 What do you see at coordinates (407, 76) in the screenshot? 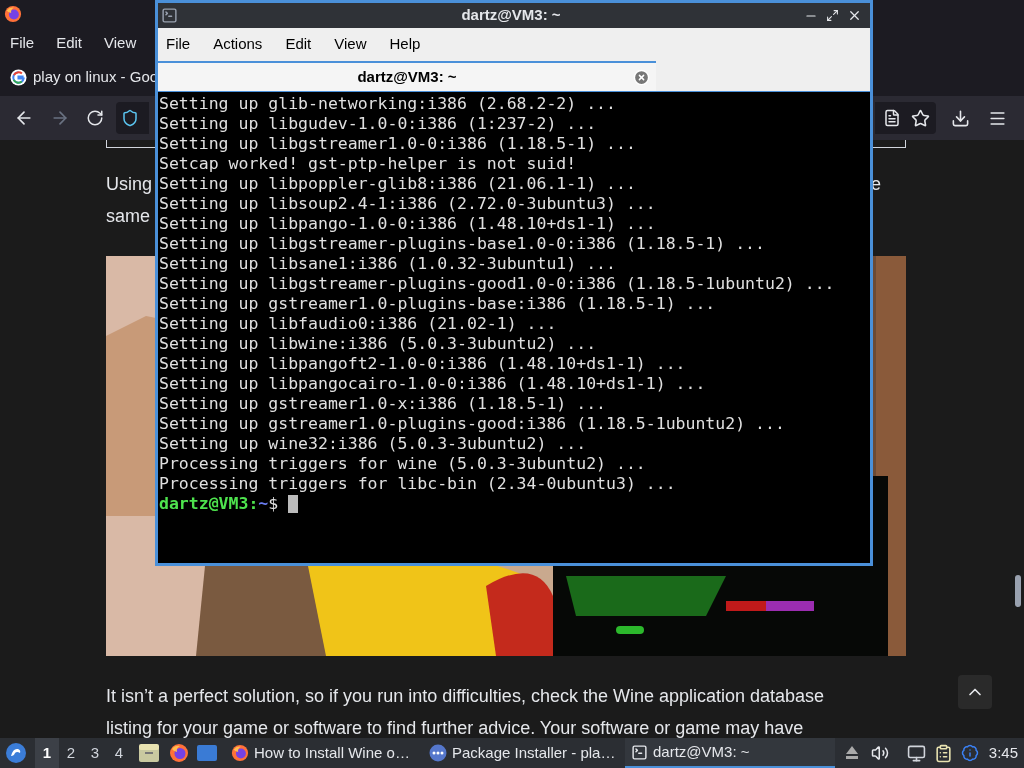
I see `terminal-tab: dartz@VM3: ~` at bounding box center [407, 76].